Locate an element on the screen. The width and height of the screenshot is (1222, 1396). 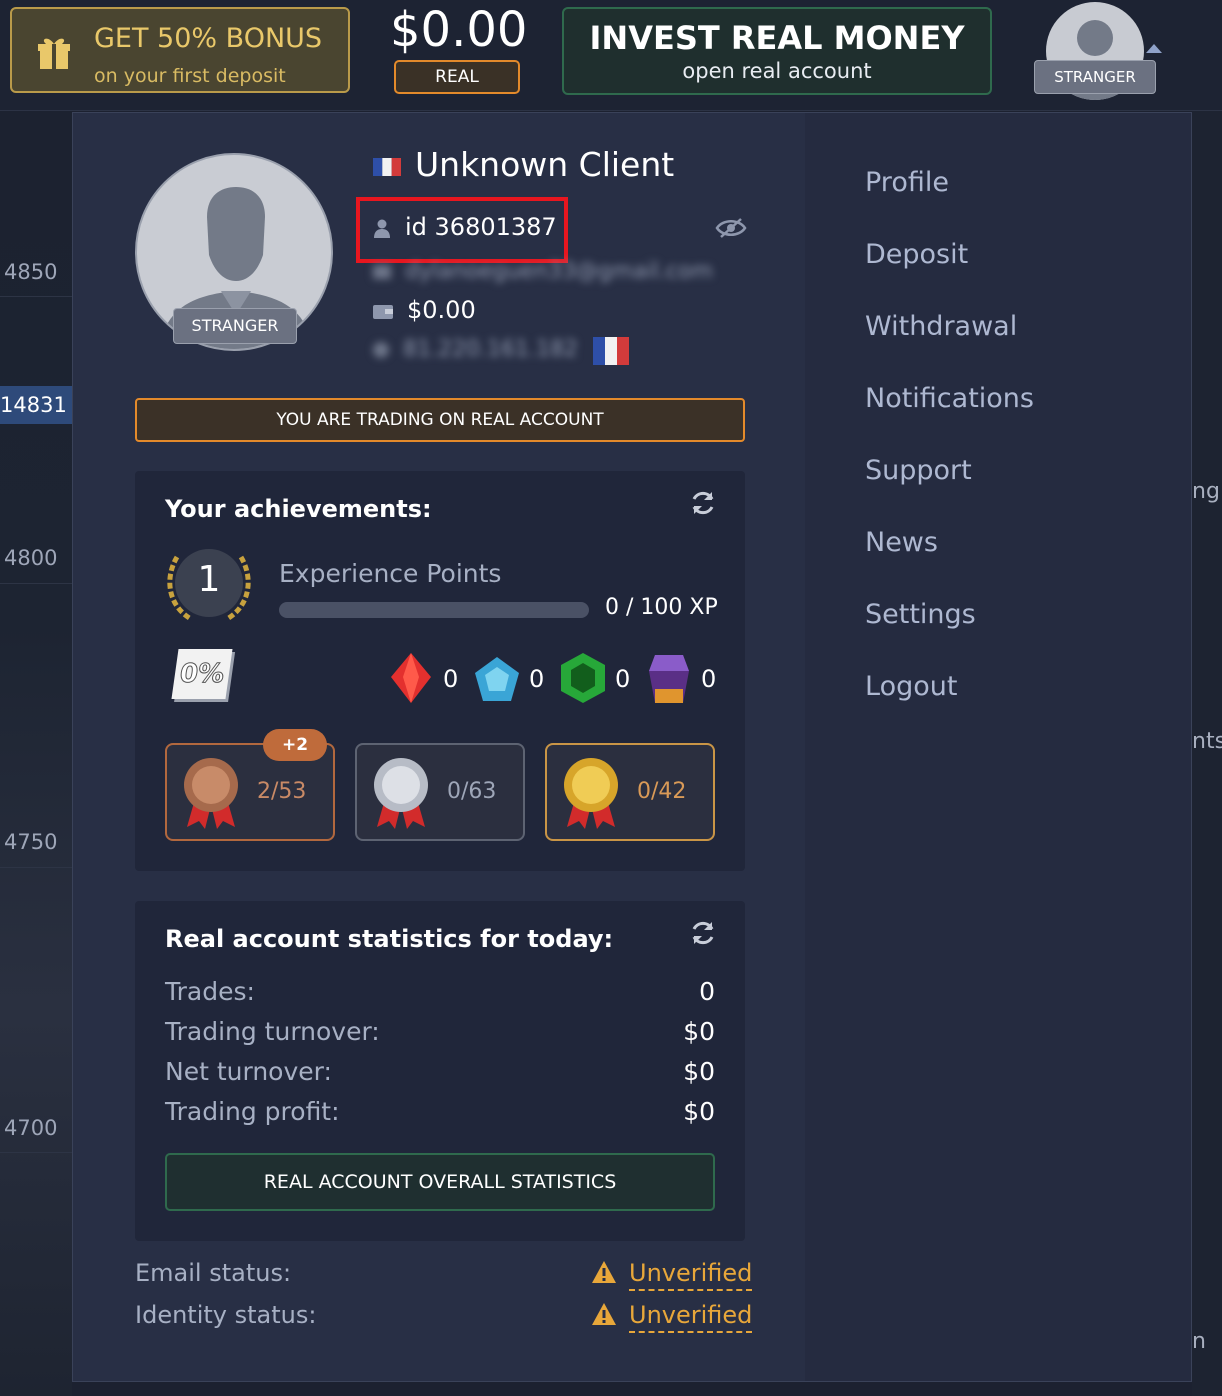
header-balance: $0.00 is located at coordinates (459, 30).